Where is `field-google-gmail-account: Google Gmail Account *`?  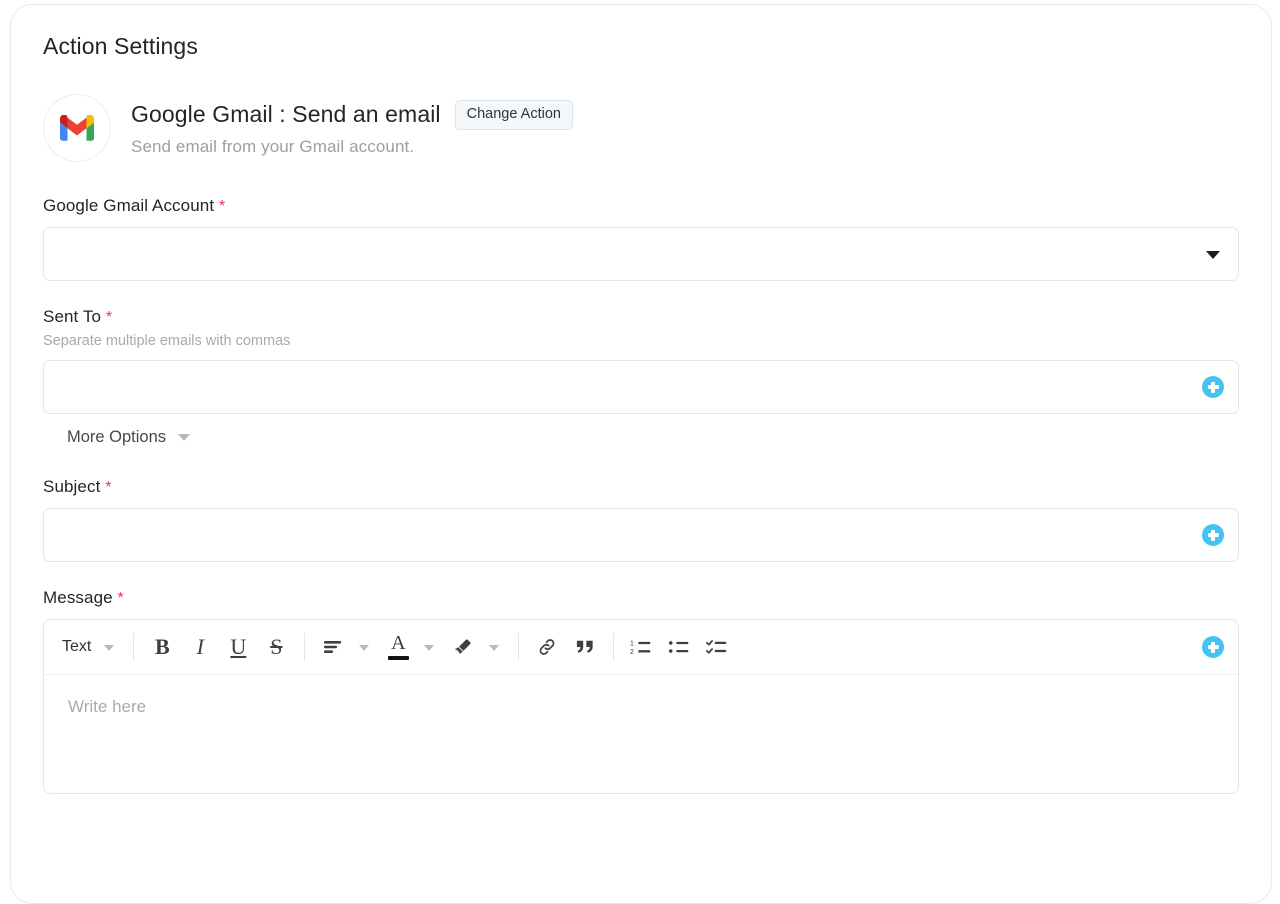
field-google-gmail-account: Google Gmail Account * is located at coordinates (641, 238).